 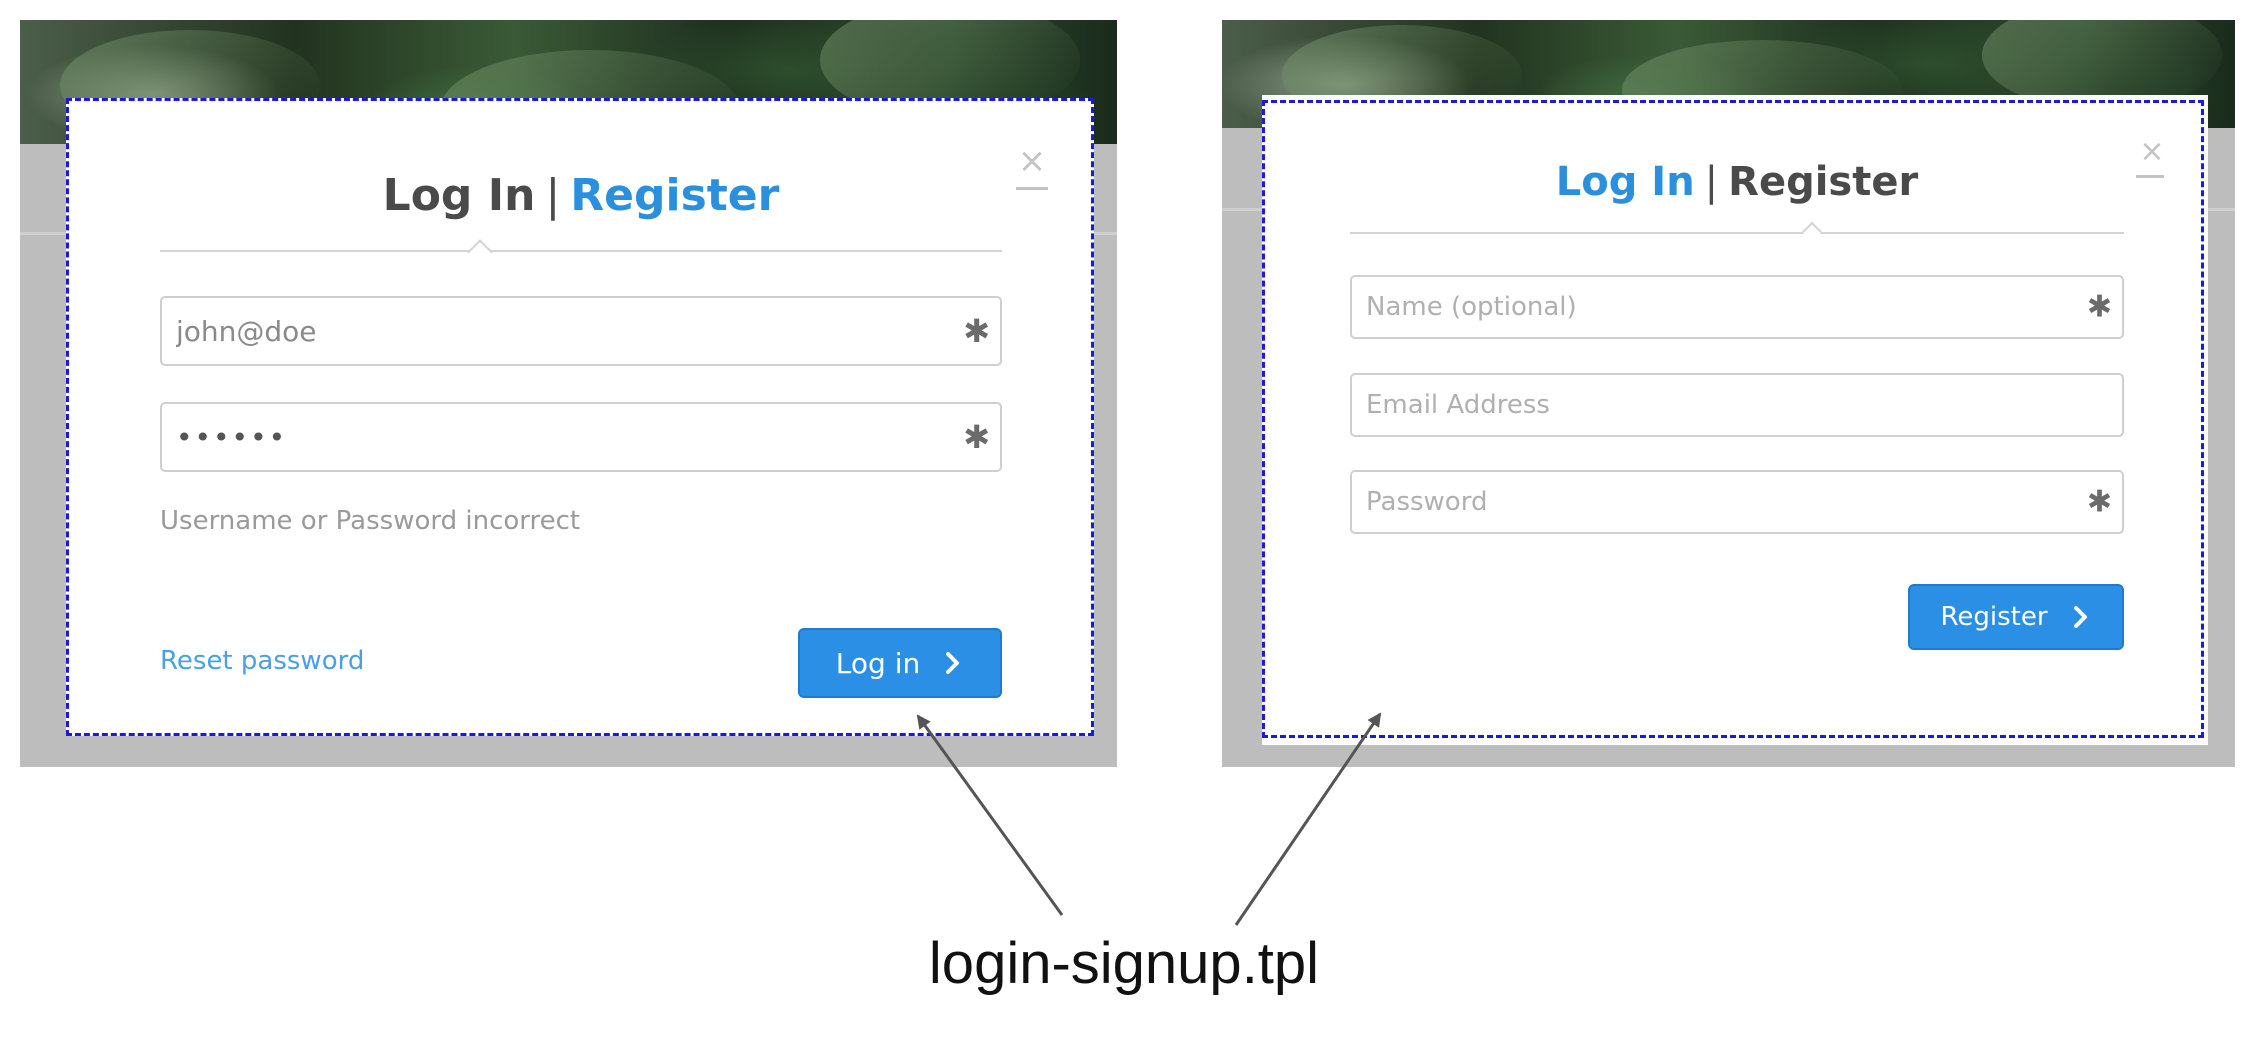 I want to click on arrow-to-register-modal, so click(x=1308, y=819).